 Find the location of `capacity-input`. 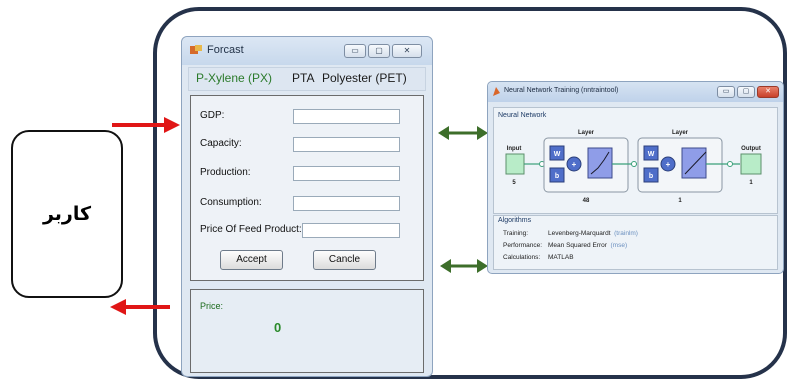

capacity-input is located at coordinates (346, 144).